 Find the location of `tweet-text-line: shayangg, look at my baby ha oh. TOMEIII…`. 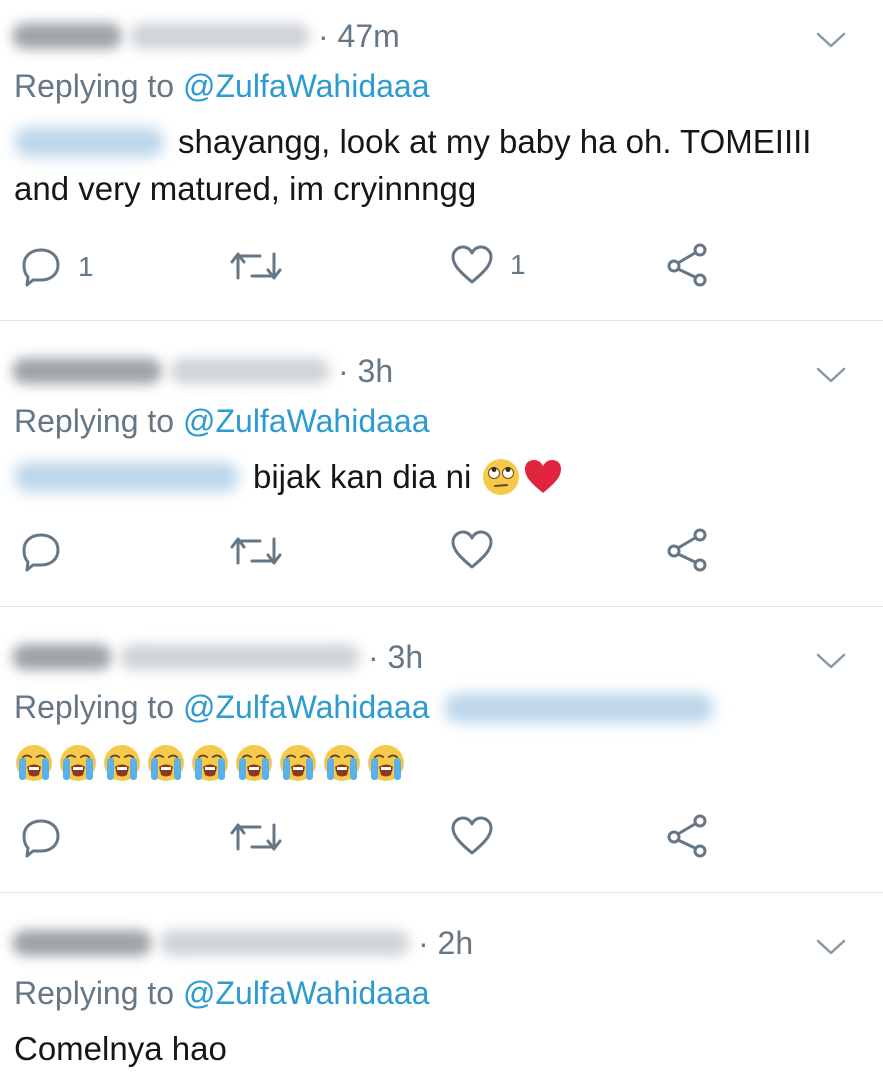

tweet-text-line: shayangg, look at my baby ha oh. TOMEIII… is located at coordinates (495, 141).